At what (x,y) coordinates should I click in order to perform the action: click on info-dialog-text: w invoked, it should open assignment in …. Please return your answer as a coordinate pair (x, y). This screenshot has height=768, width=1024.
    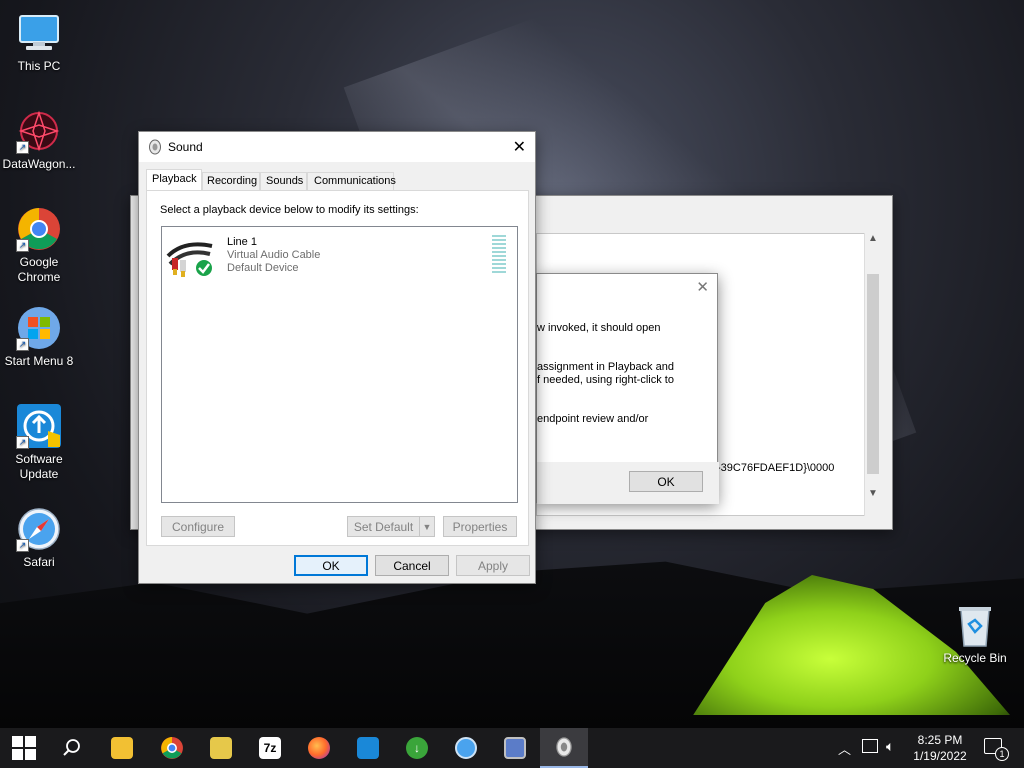
    Looking at the image, I should click on (628, 374).